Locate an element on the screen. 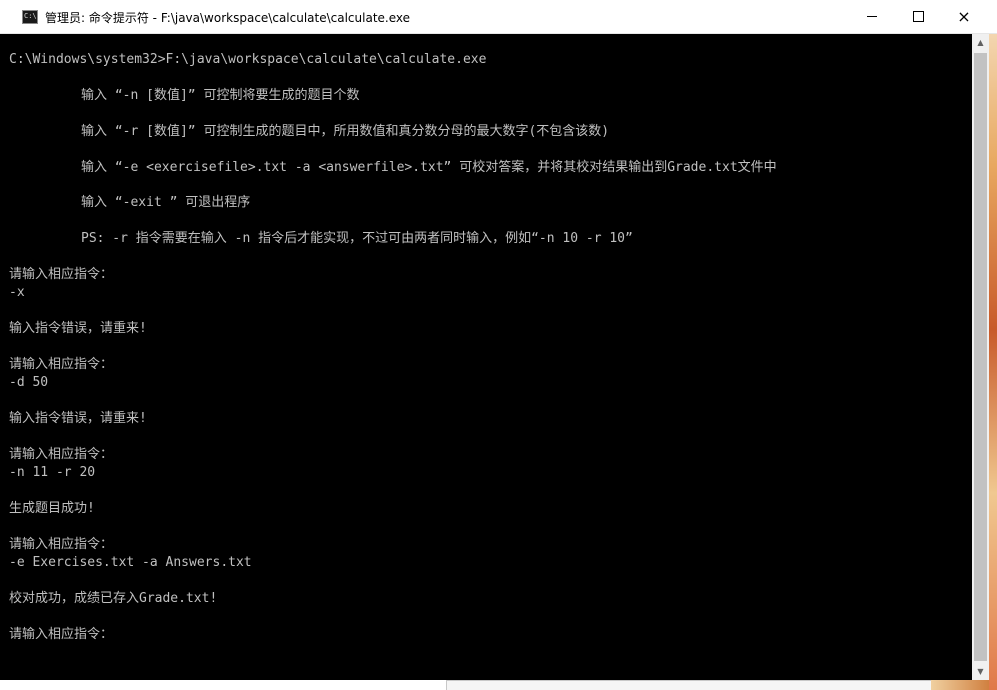 This screenshot has width=997, height=690. scroll-thumb is located at coordinates (980, 357).